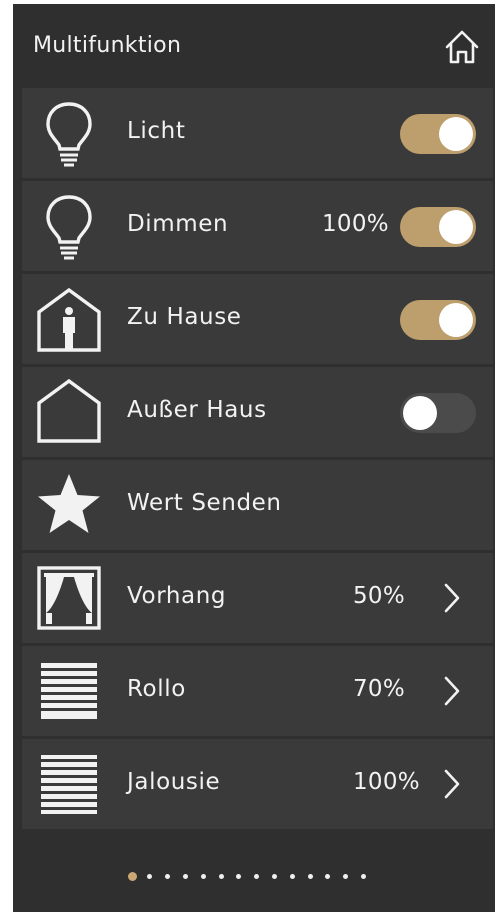 The height and width of the screenshot is (912, 495). Describe the element at coordinates (257, 226) in the screenshot. I see `row-dimmen: Dimmen 100%` at that location.